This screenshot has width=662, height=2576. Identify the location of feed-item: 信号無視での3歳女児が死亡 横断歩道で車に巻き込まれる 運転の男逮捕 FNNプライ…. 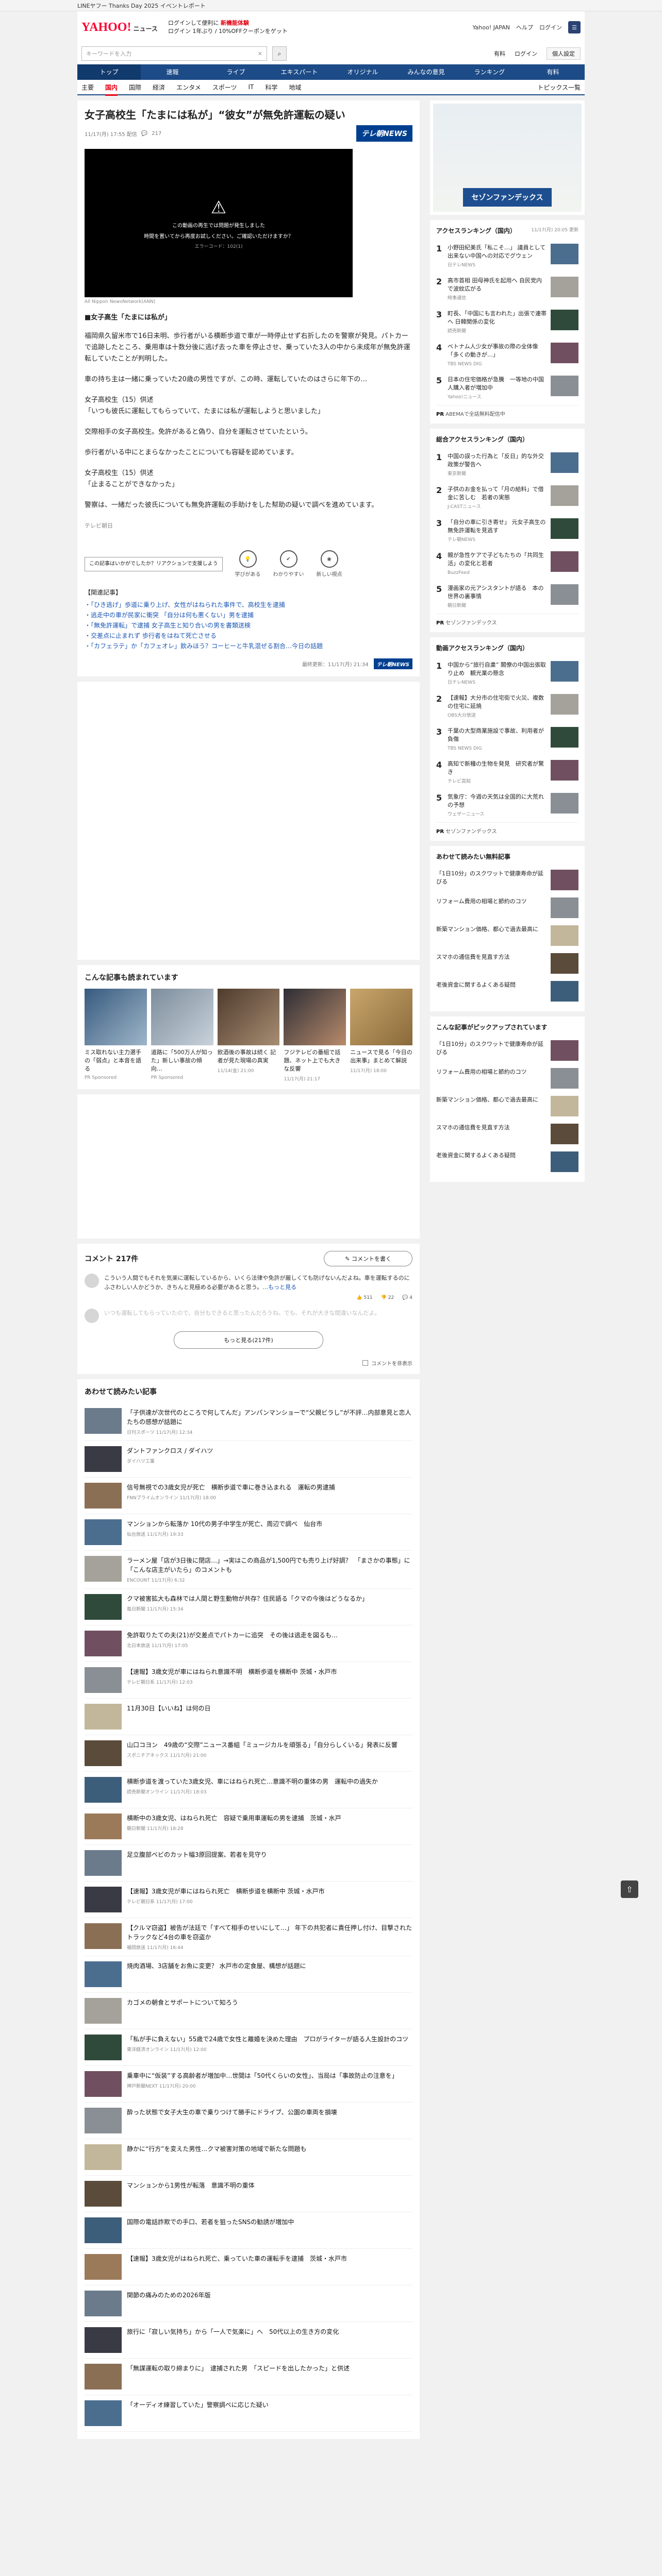
(249, 1496).